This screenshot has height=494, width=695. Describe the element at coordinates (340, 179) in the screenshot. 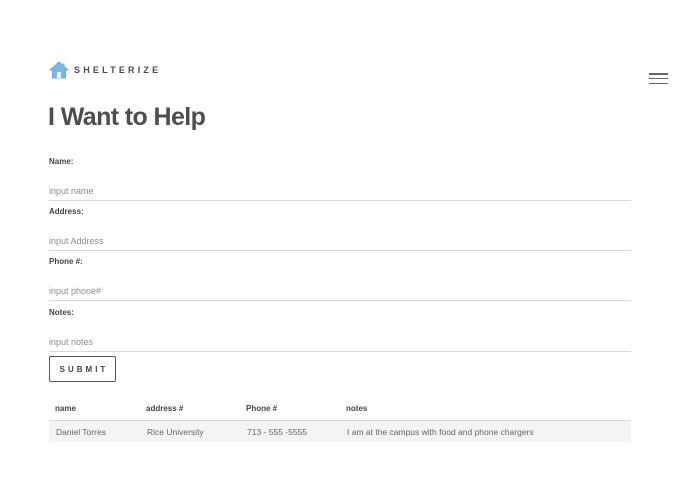

I see `name-field: Name:` at that location.